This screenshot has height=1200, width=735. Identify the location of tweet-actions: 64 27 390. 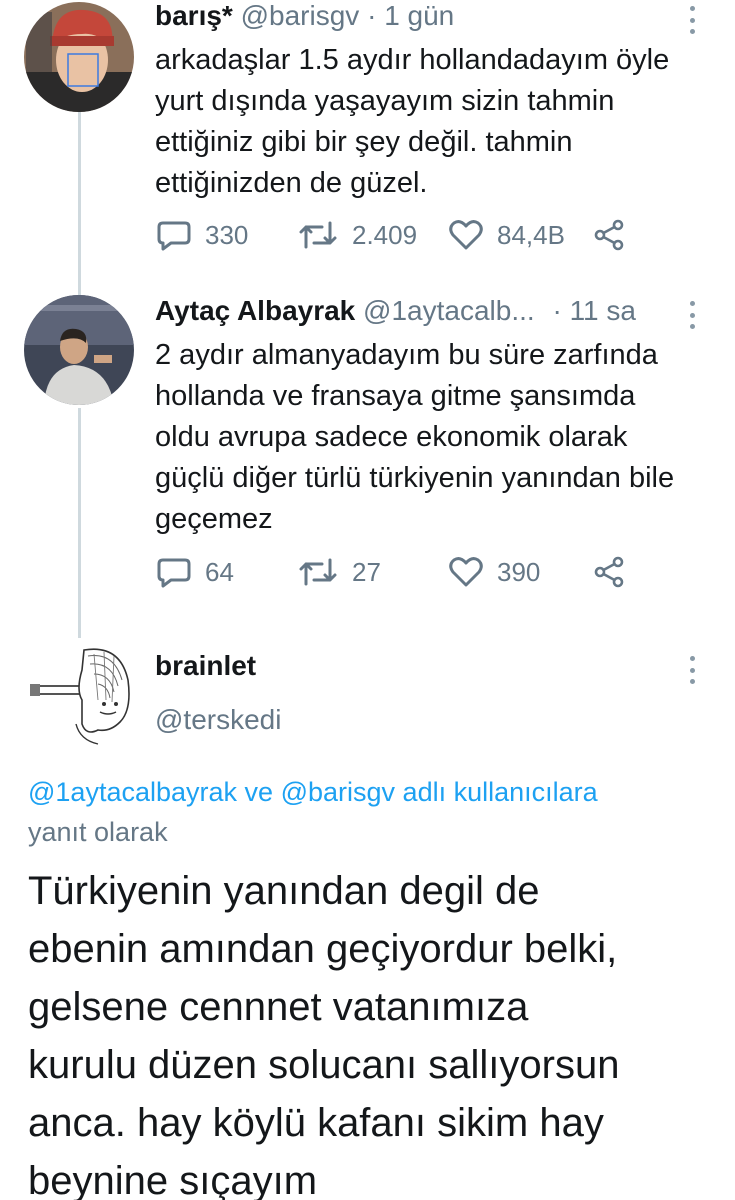
(415, 572).